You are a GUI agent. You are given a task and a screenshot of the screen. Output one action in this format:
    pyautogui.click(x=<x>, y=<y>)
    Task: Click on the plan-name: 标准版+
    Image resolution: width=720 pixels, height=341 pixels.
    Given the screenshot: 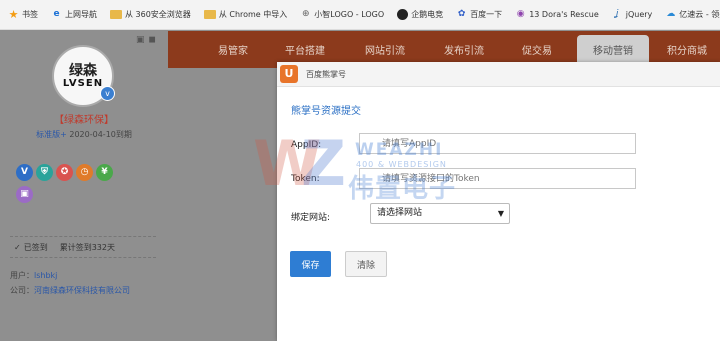 What is the action you would take?
    pyautogui.click(x=51, y=134)
    